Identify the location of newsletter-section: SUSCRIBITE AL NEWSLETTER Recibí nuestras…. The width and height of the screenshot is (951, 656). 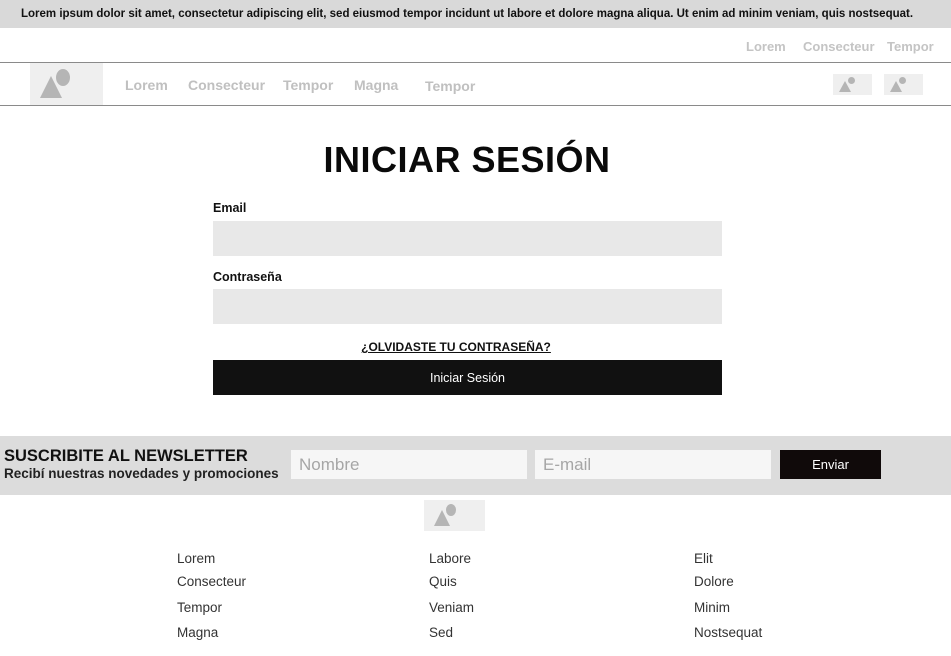
(475, 465).